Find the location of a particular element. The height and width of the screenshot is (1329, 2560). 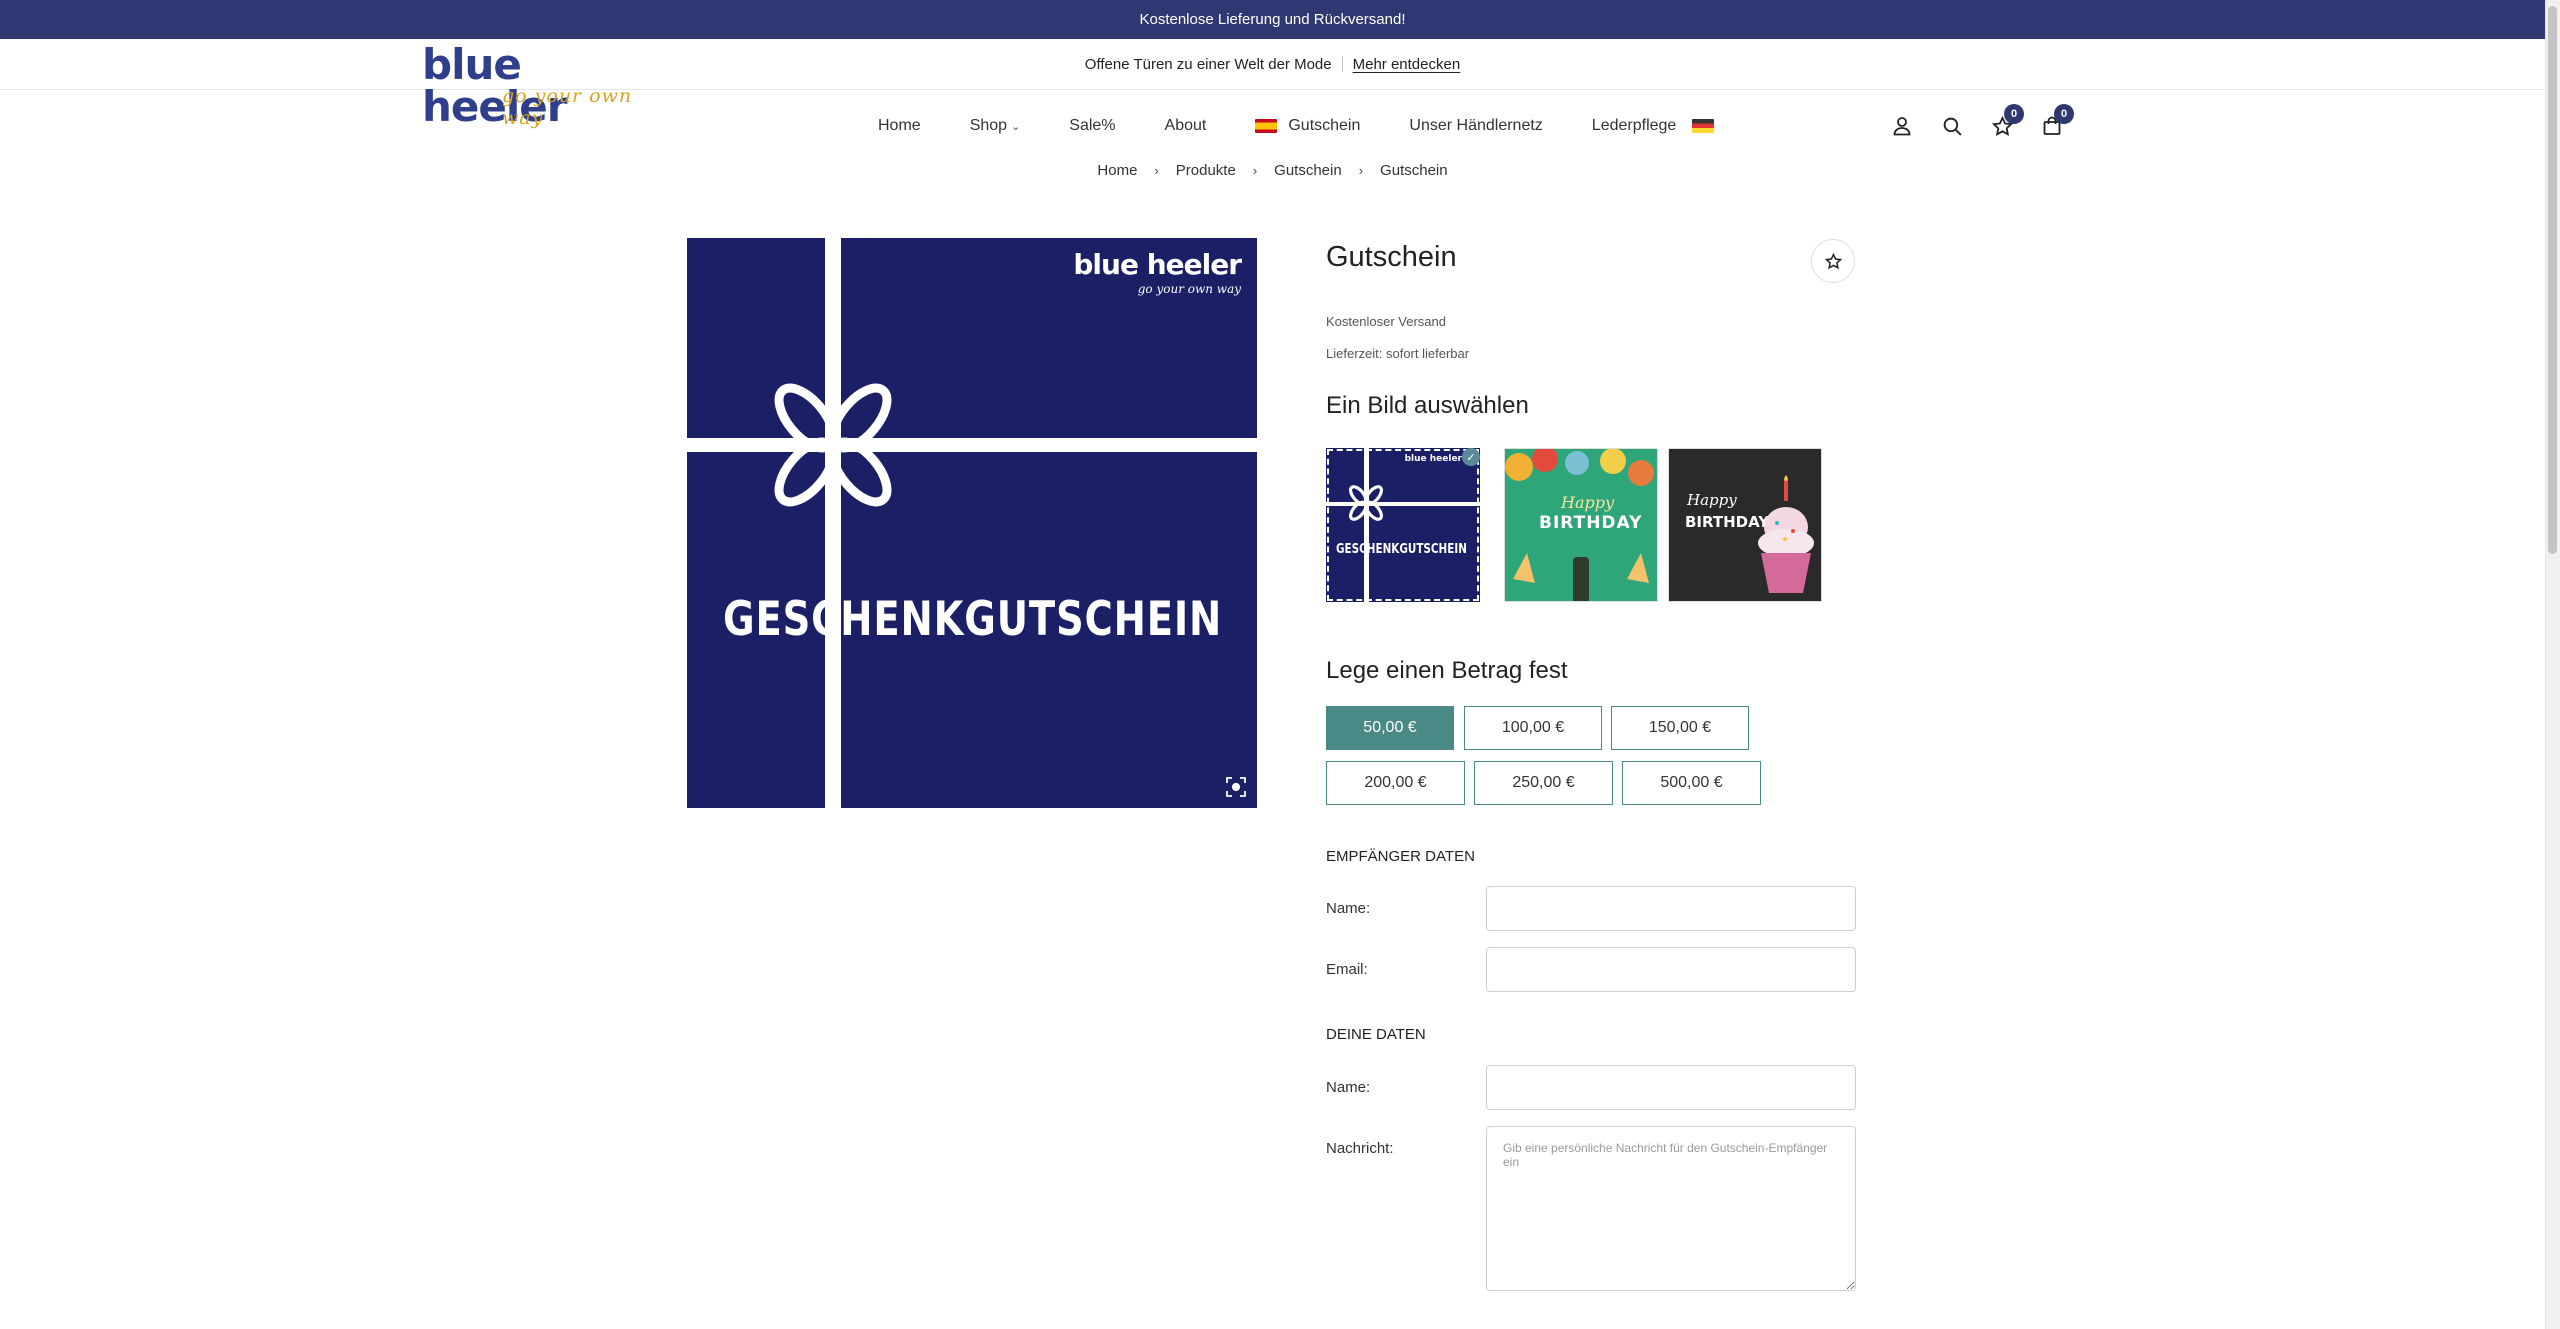

recipient-email-input is located at coordinates (1671, 969).